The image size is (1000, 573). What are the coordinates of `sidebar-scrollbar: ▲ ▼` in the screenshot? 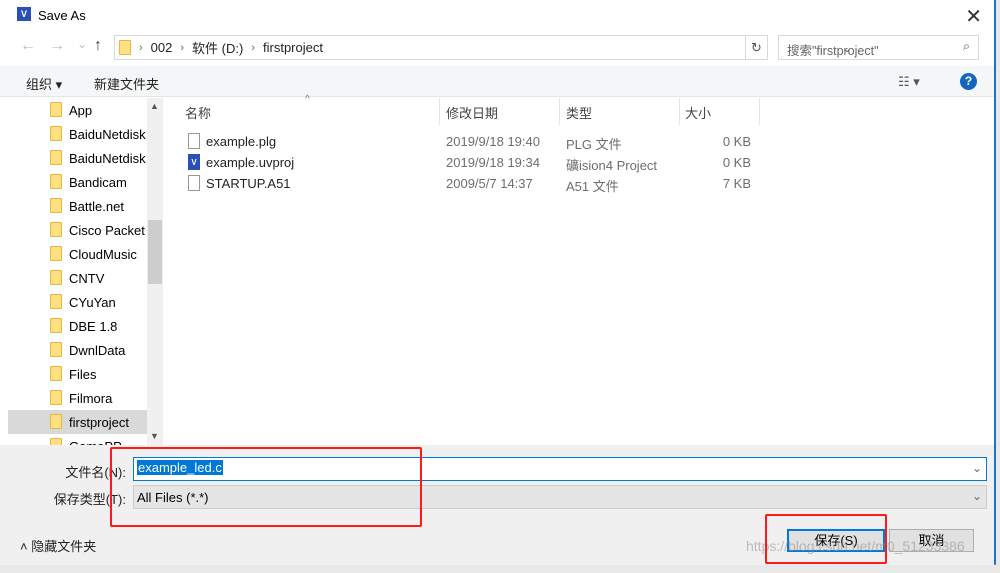 It's located at (155, 271).